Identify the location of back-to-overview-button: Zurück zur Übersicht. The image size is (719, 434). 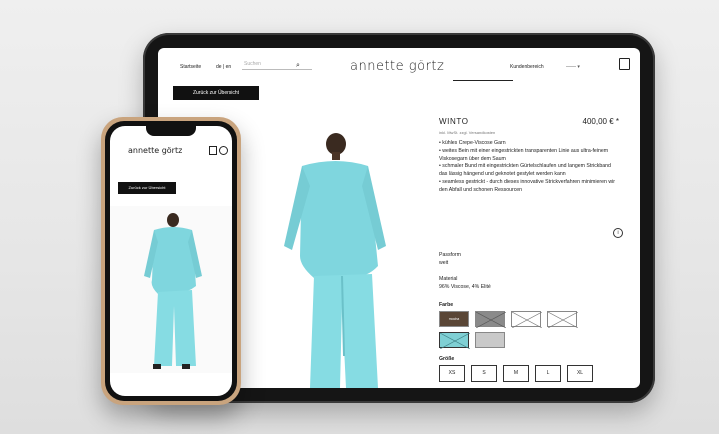
(216, 93).